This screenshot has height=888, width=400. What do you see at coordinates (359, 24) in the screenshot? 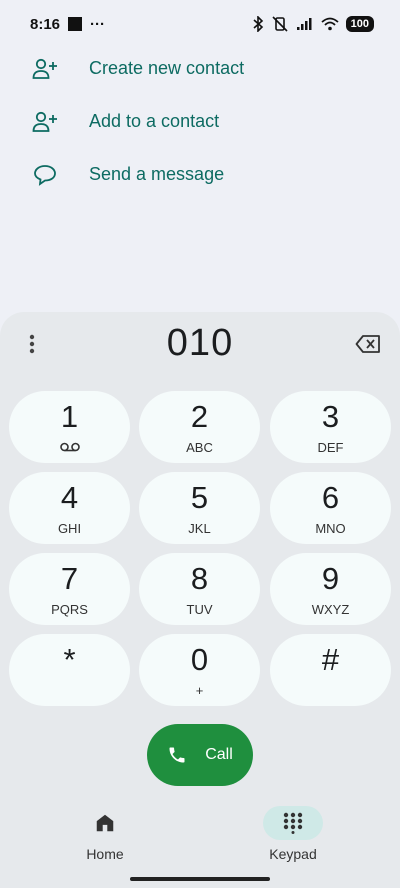
I see `battery-indicator: 100` at bounding box center [359, 24].